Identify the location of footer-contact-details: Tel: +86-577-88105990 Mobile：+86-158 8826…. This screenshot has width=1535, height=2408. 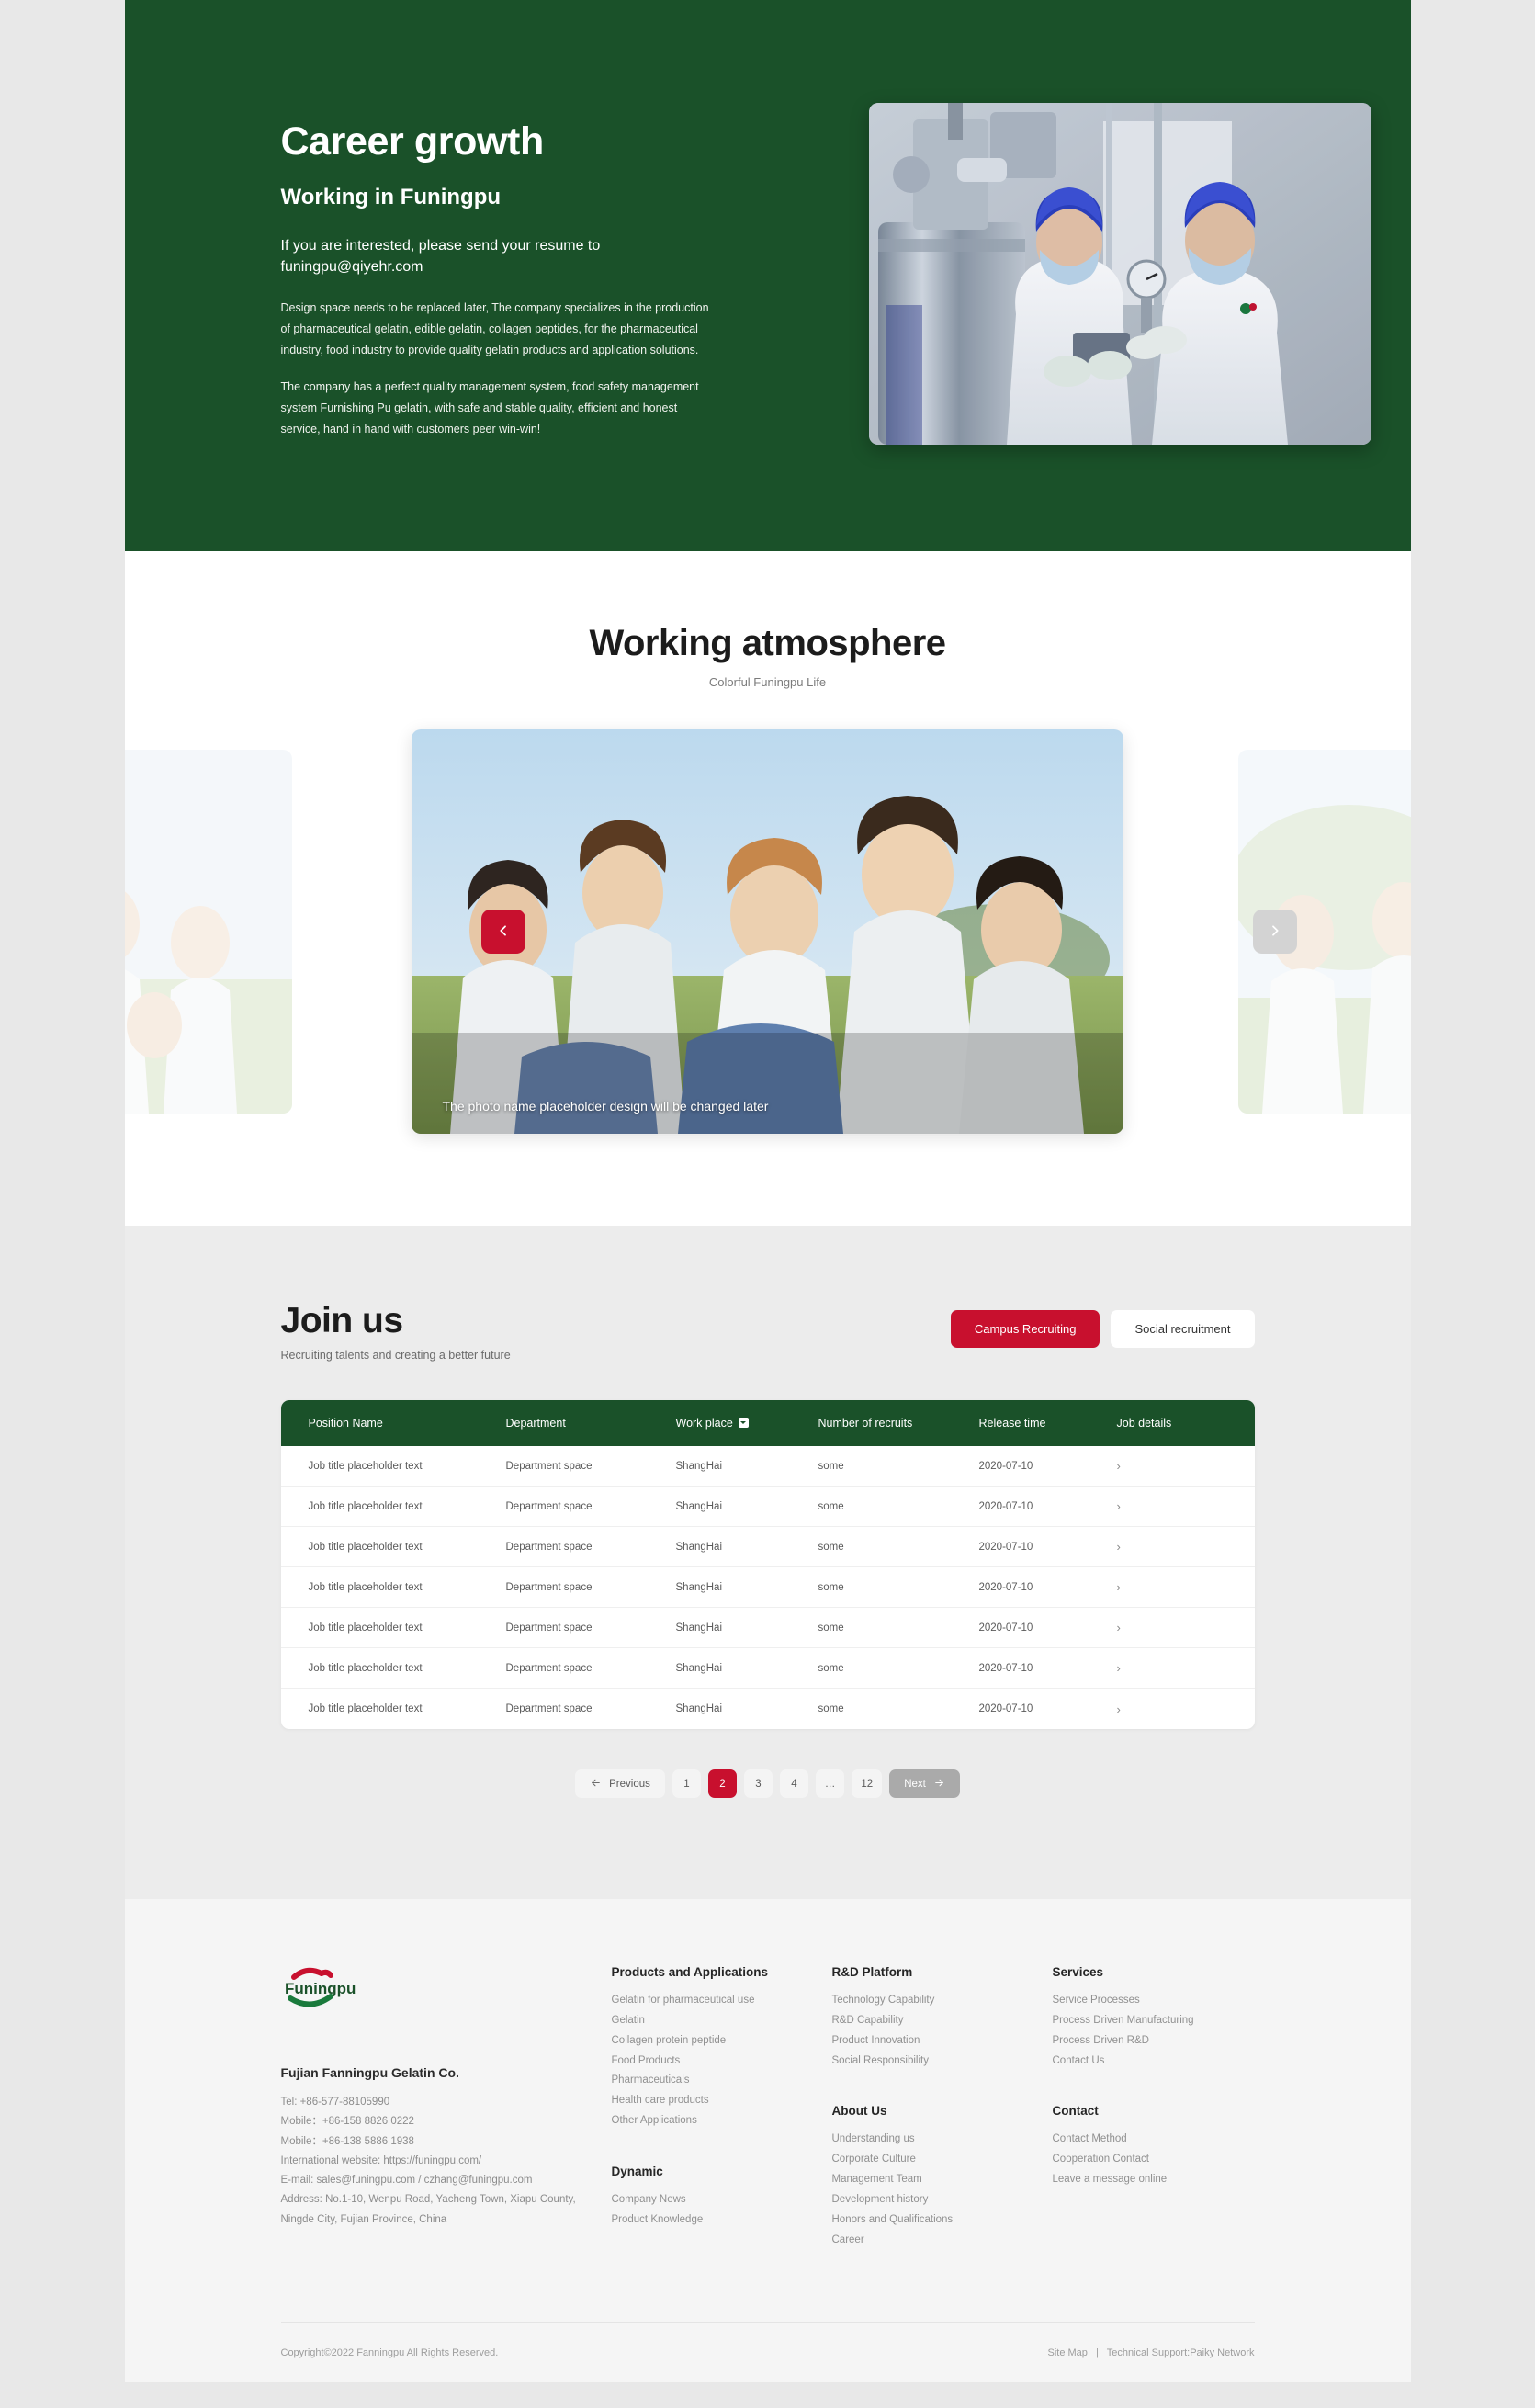
(446, 2161).